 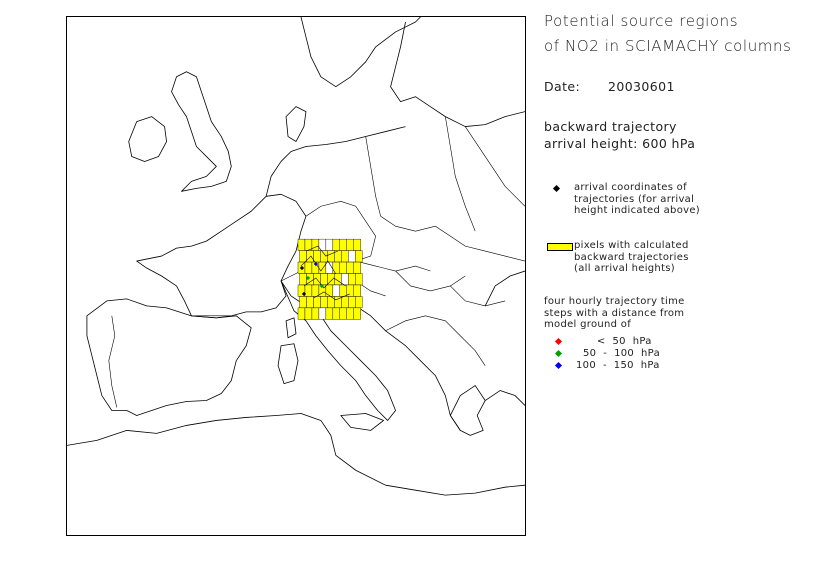 I want to click on range-label-3: 100 - 150 hPa, so click(x=618, y=365).